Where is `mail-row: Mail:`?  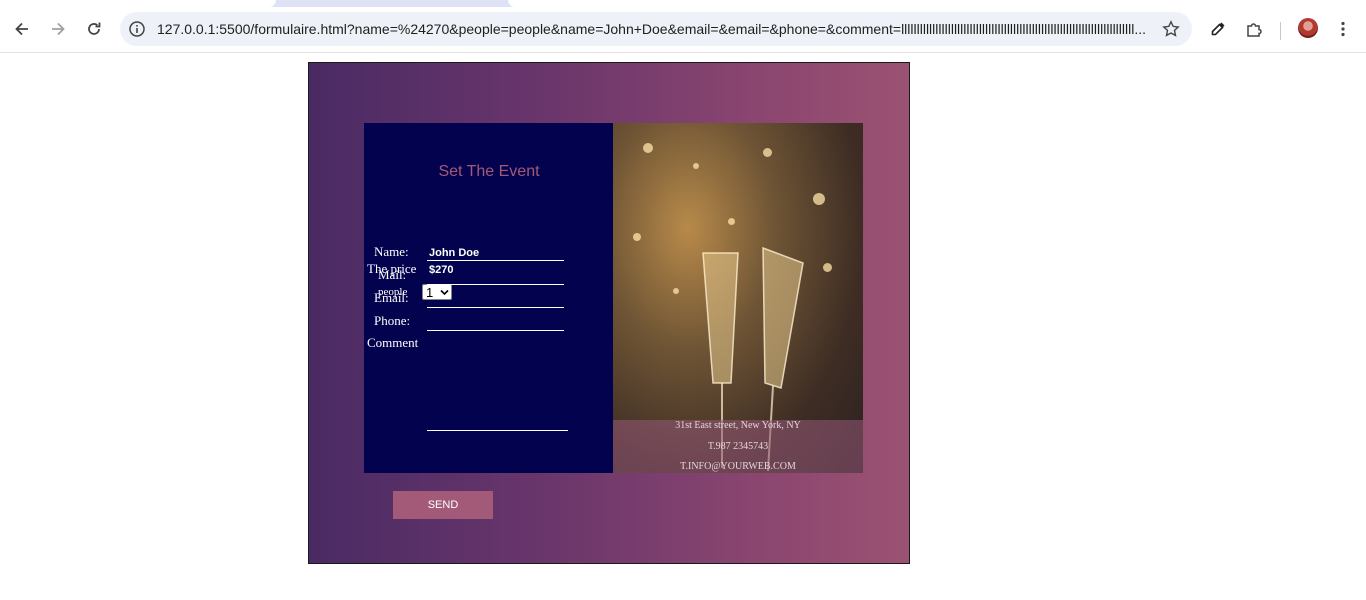
mail-row: Mail: is located at coordinates (489, 276).